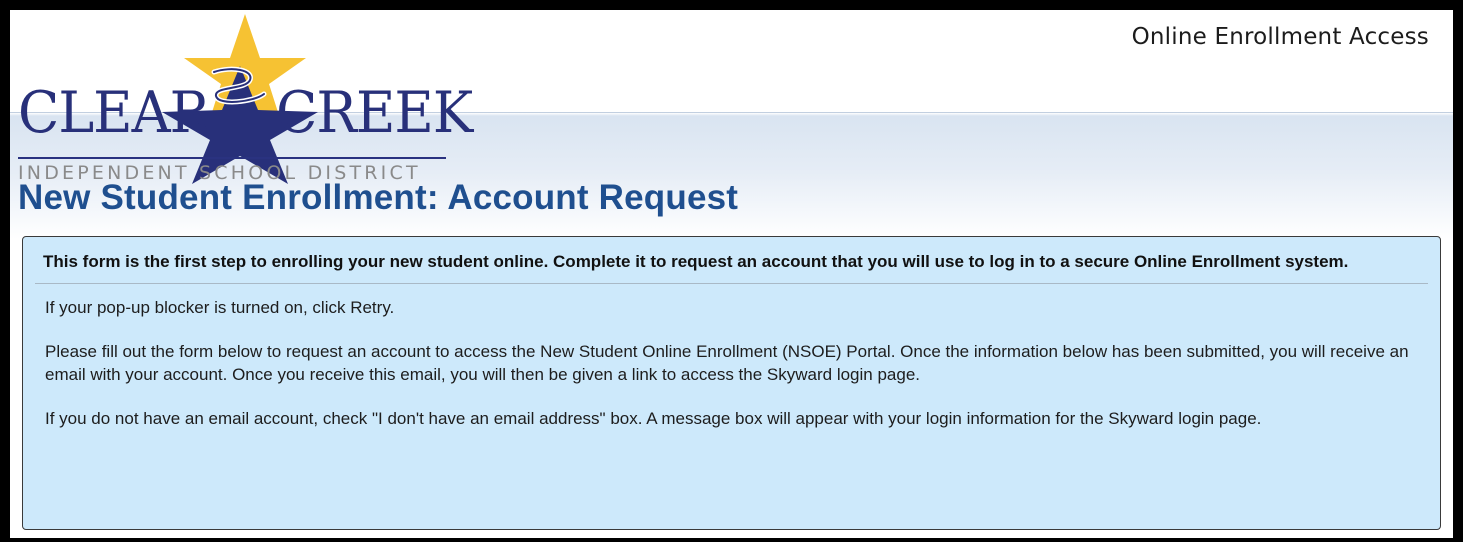 The height and width of the screenshot is (542, 1463). Describe the element at coordinates (374, 112) in the screenshot. I see `logo-word-right: CREEK` at that location.